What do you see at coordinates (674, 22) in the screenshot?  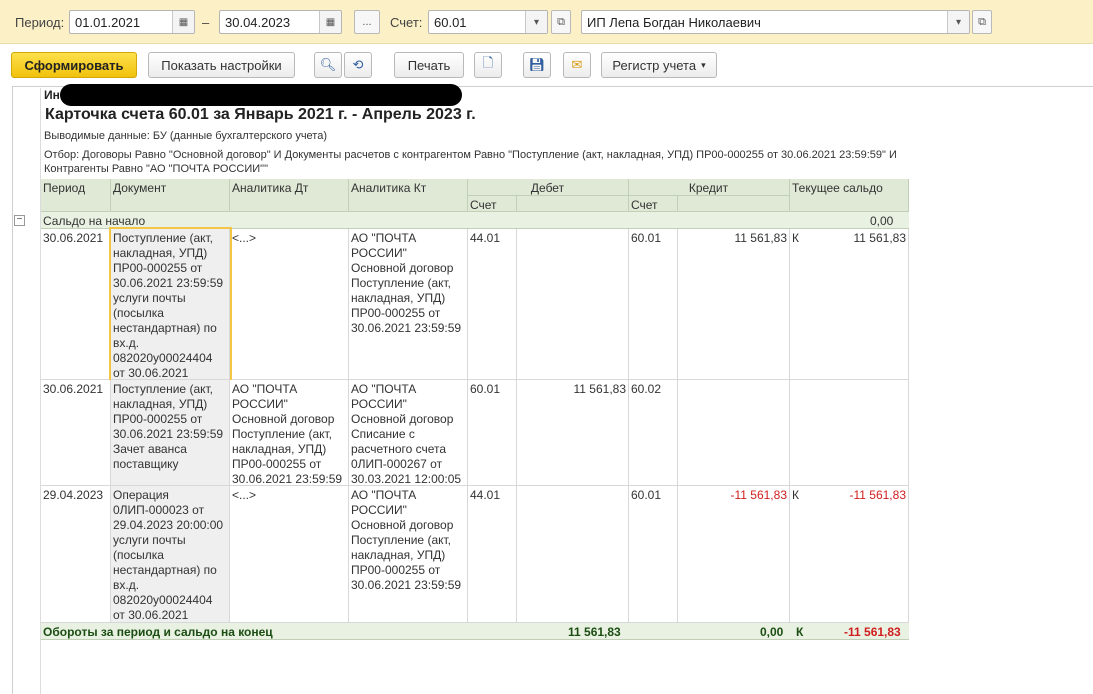 I see `organization-value: ИП Лепа Богдан Николаевич` at bounding box center [674, 22].